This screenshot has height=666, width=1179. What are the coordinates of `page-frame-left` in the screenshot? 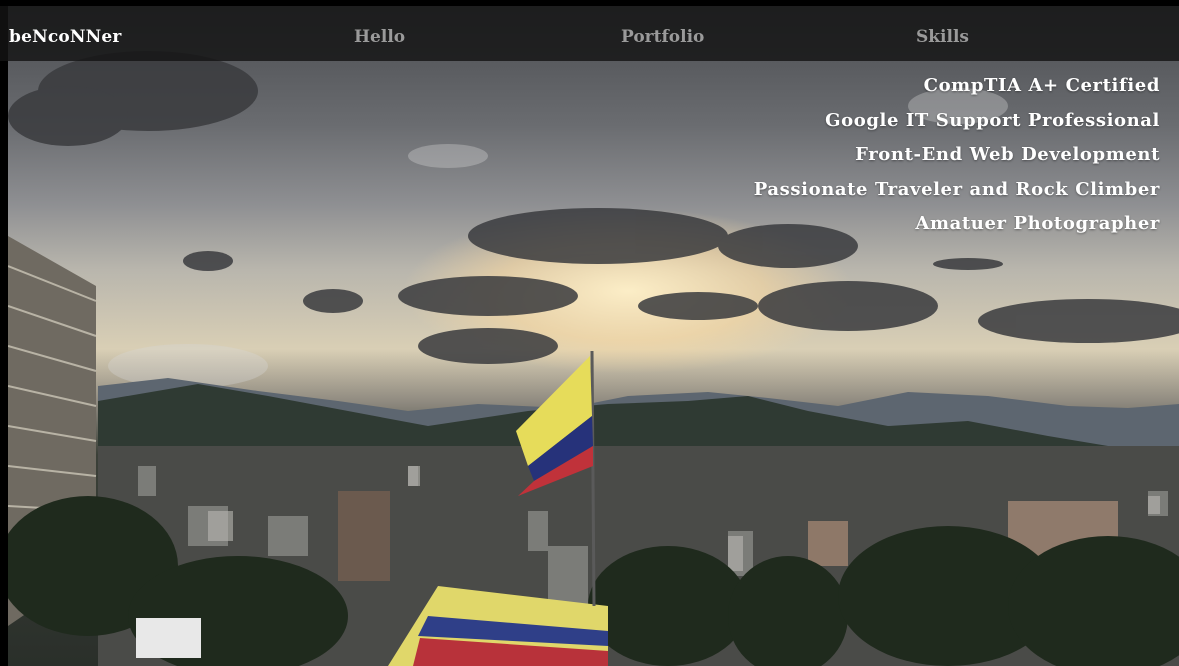 It's located at (4, 333).